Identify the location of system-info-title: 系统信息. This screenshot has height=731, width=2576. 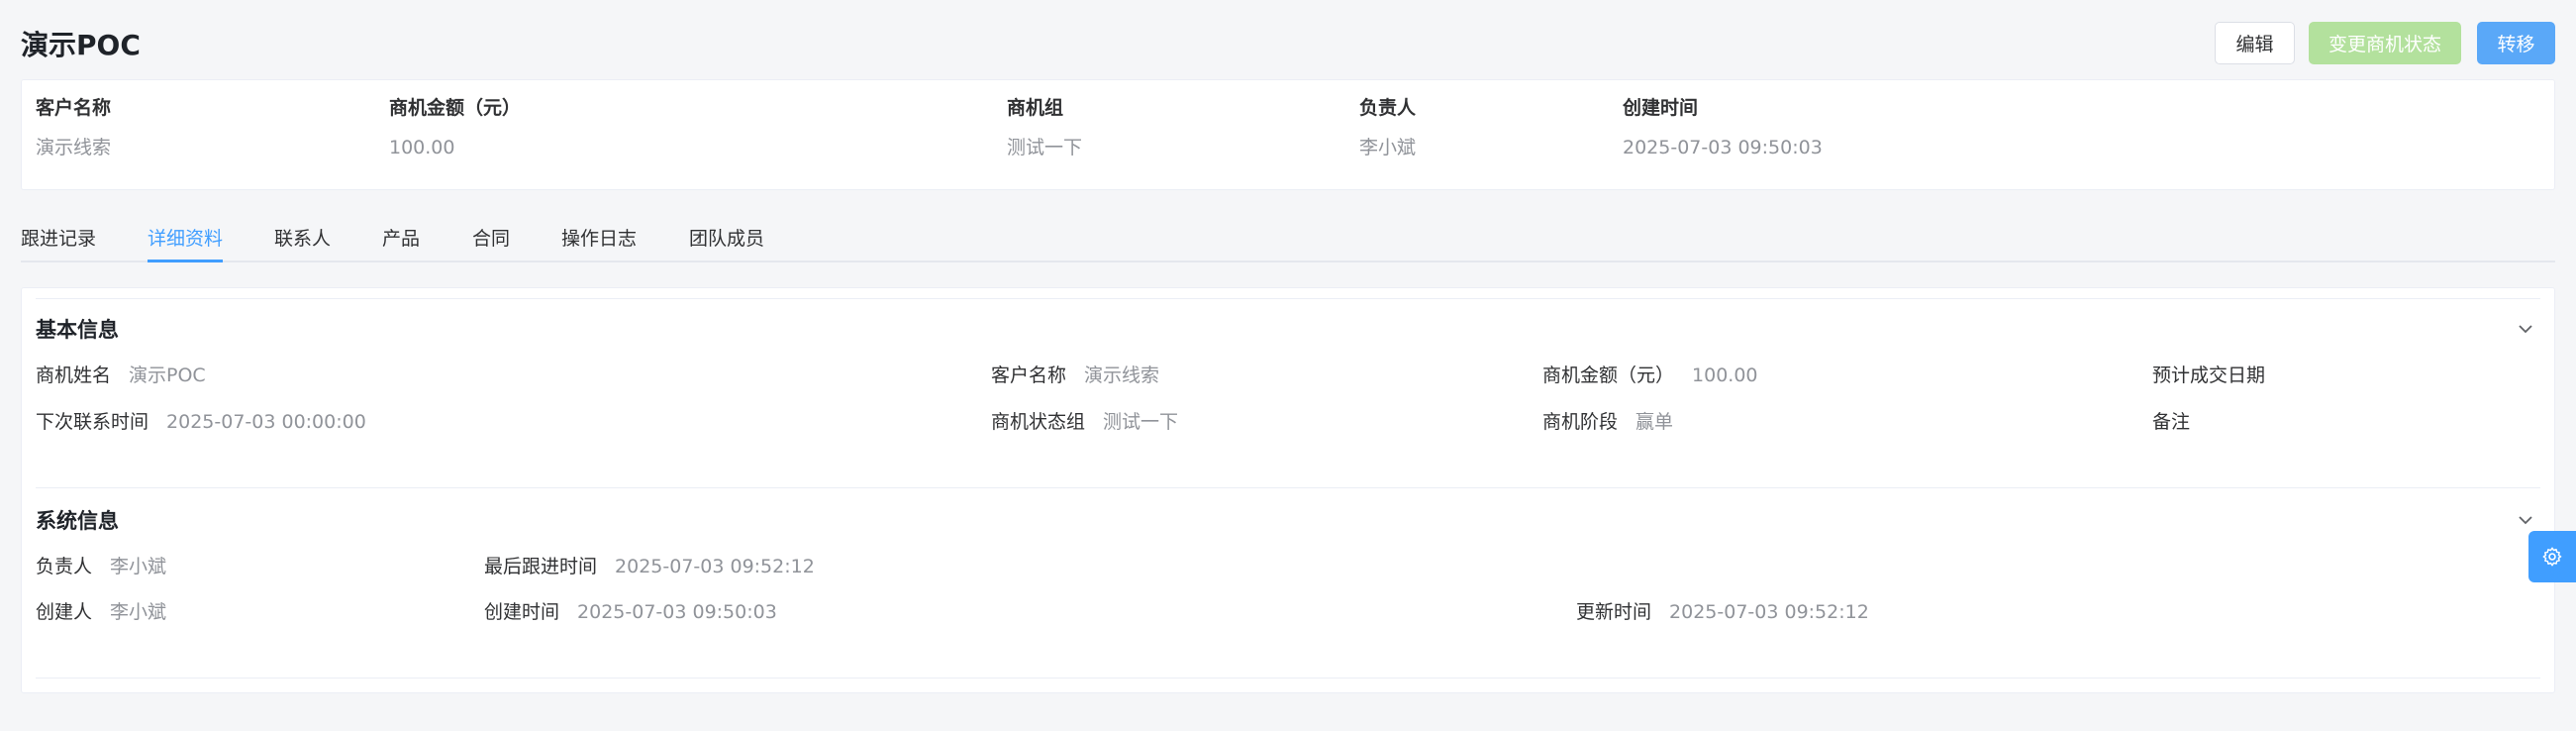
(77, 521).